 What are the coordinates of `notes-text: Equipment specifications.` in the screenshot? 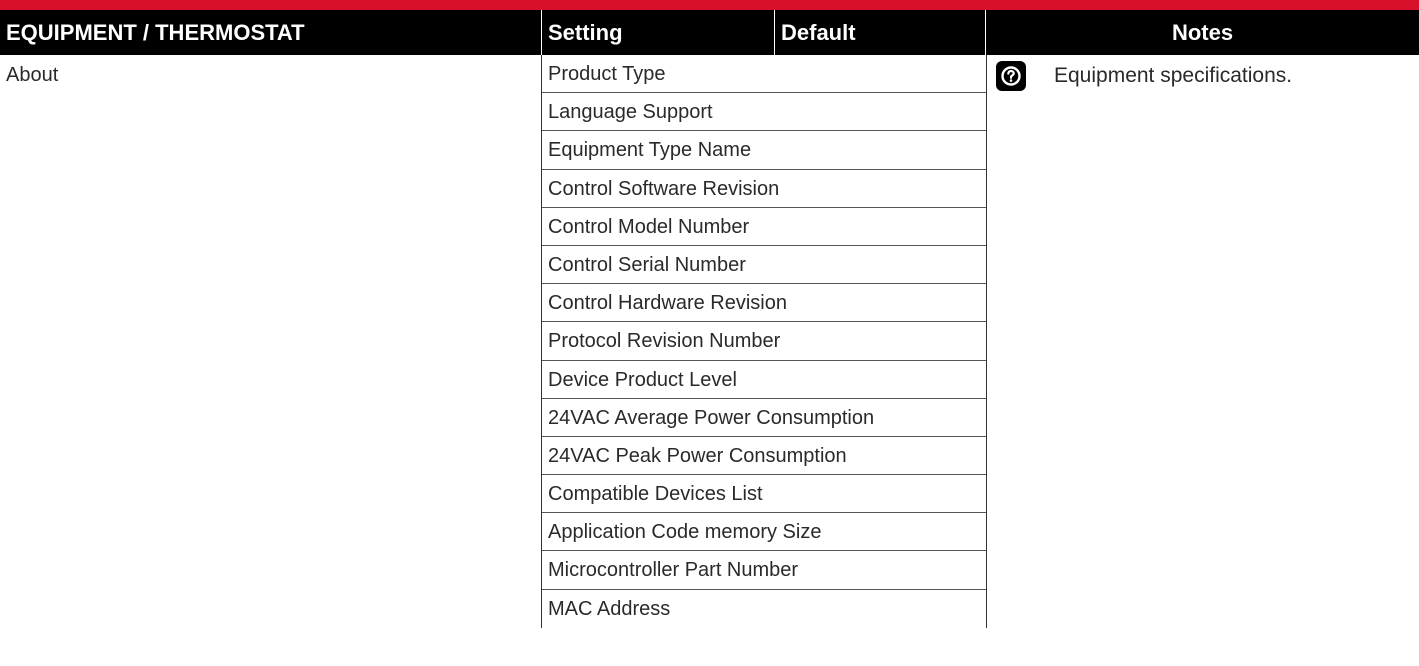 It's located at (1173, 75).